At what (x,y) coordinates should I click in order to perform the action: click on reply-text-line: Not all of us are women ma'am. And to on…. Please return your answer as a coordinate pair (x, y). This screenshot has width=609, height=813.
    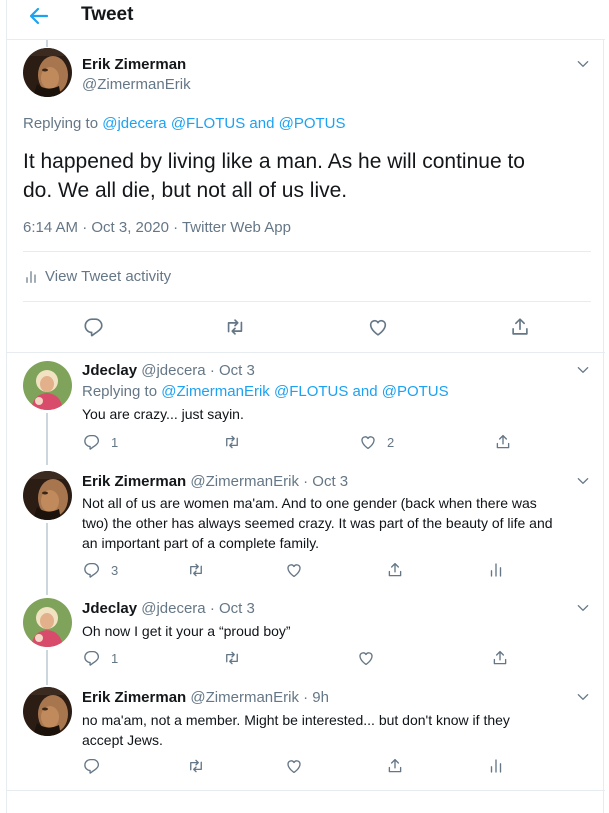
    Looking at the image, I should click on (309, 503).